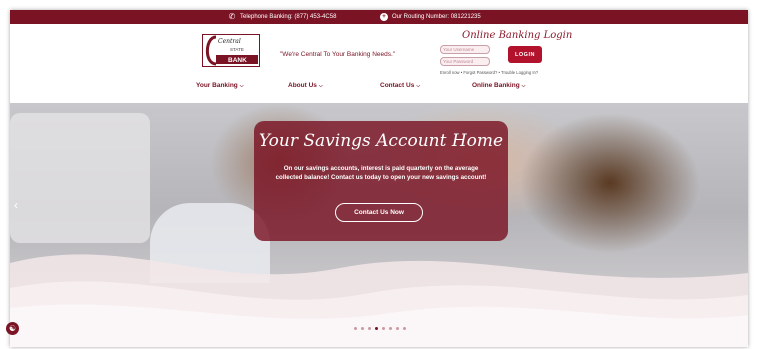 This screenshot has height=349, width=758. Describe the element at coordinates (525, 54) in the screenshot. I see `login-button: LOGIN` at that location.